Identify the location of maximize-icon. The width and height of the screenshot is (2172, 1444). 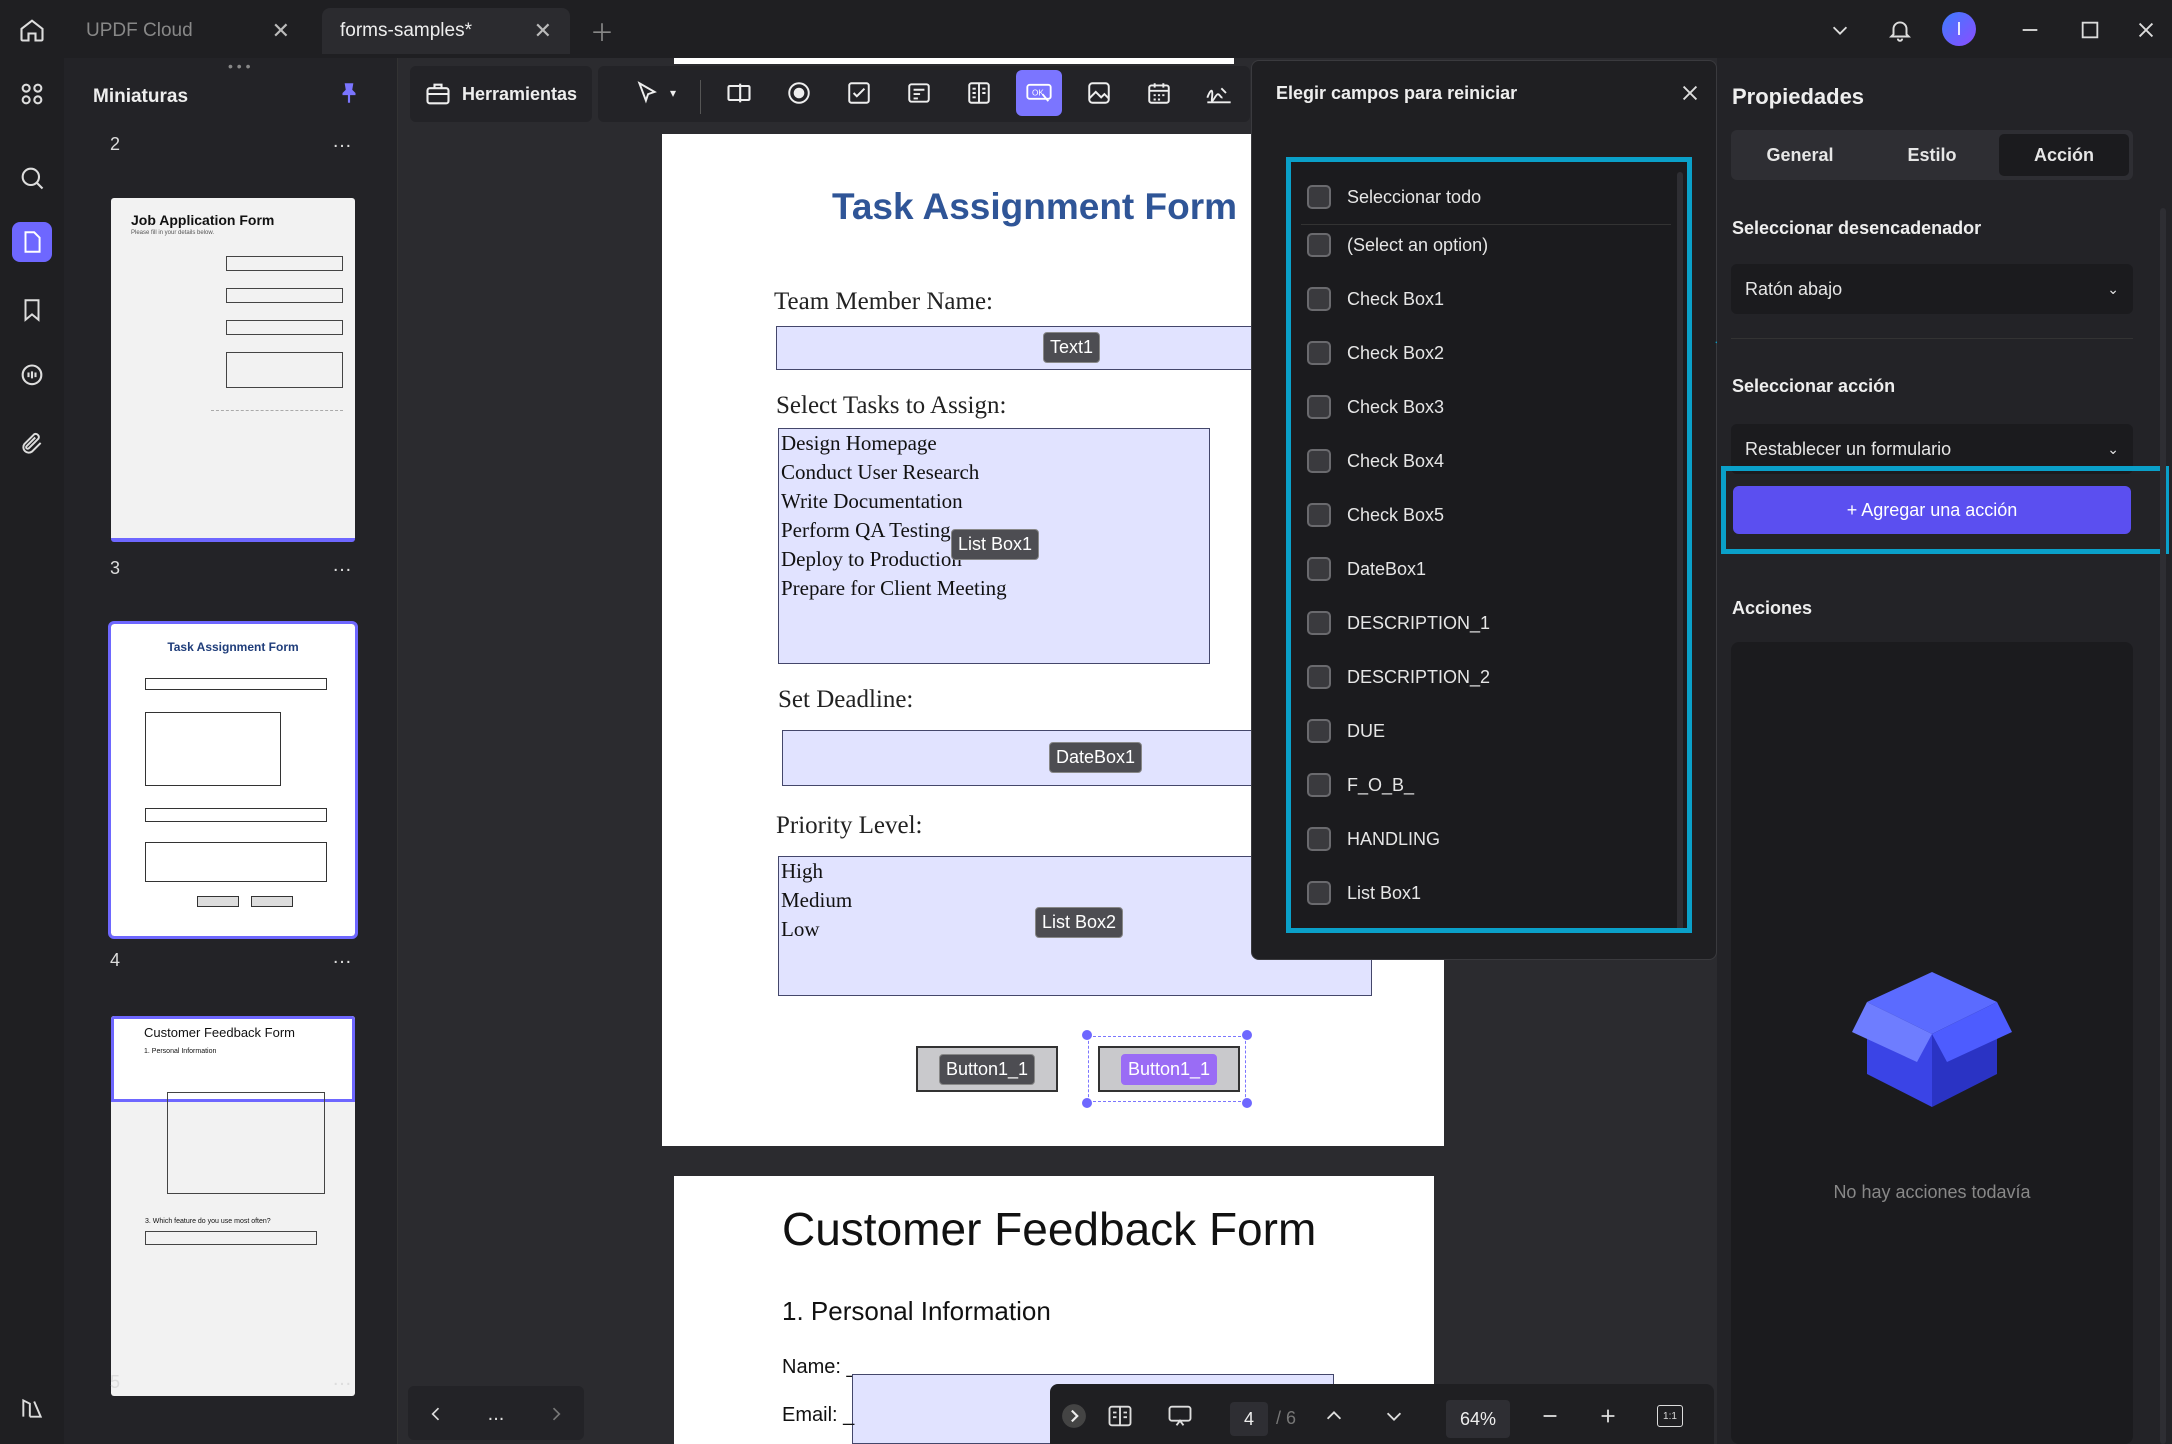
(2090, 30).